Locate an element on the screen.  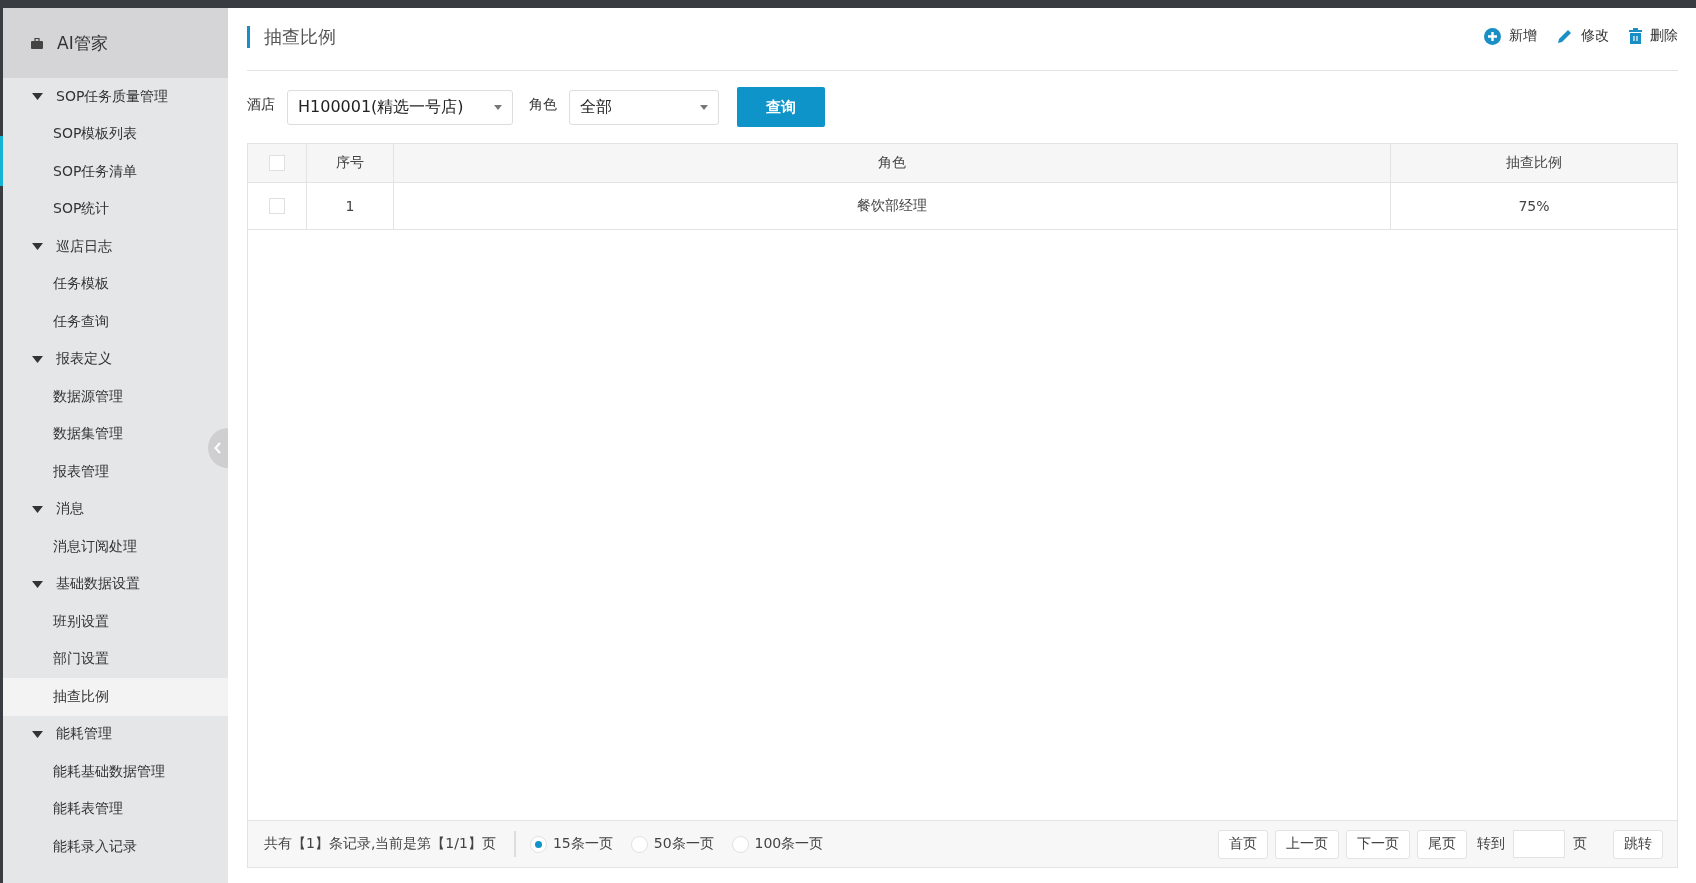
hotel-label: 酒店 is located at coordinates (261, 105).